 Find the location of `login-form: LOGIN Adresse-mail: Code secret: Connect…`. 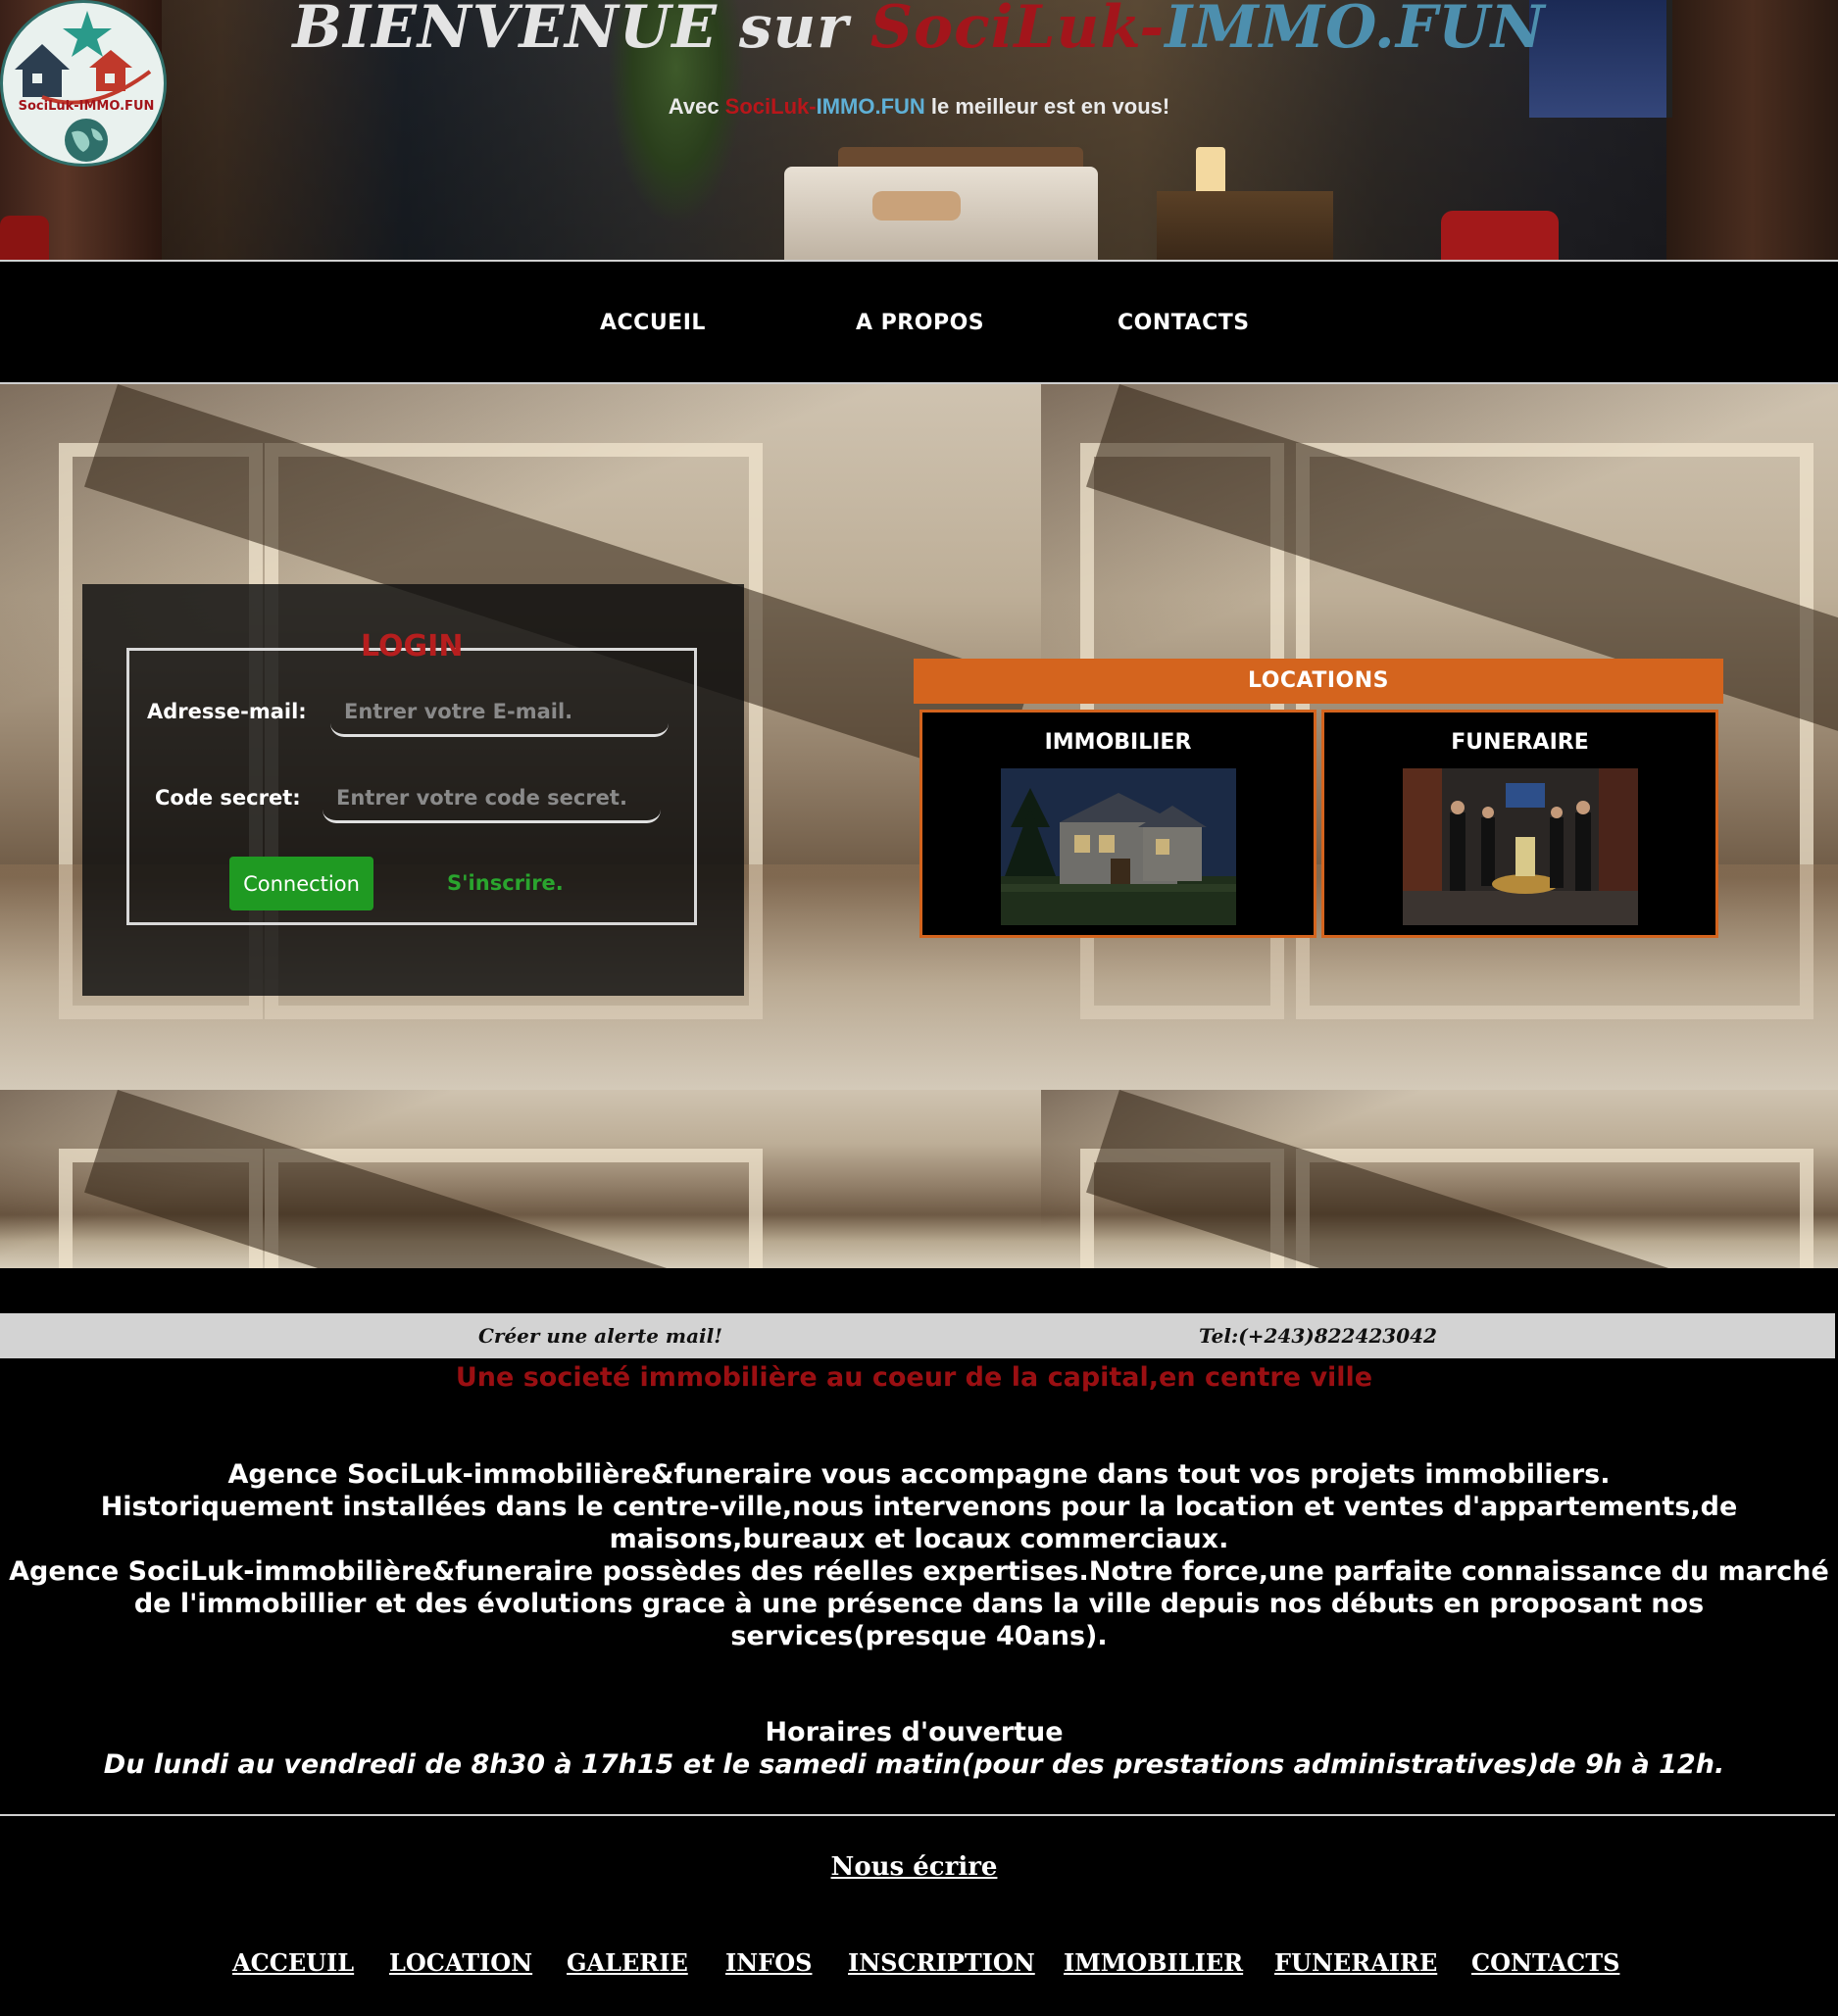

login-form: LOGIN Adresse-mail: Code secret: Connect… is located at coordinates (411, 777).